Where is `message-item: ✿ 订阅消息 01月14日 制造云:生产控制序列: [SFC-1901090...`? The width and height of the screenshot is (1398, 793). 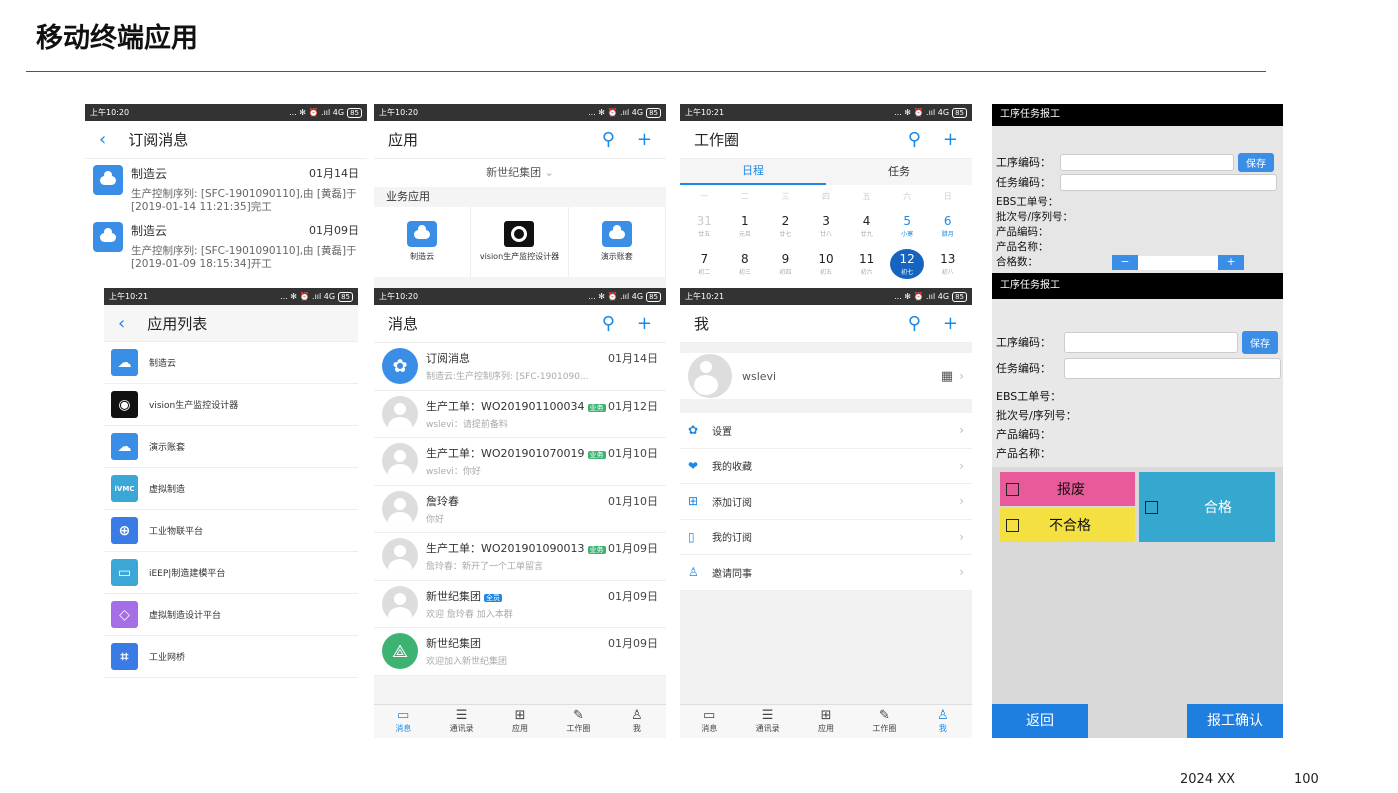 message-item: ✿ 订阅消息 01月14日 制造云:生产控制序列: [SFC-1901090... is located at coordinates (520, 367).